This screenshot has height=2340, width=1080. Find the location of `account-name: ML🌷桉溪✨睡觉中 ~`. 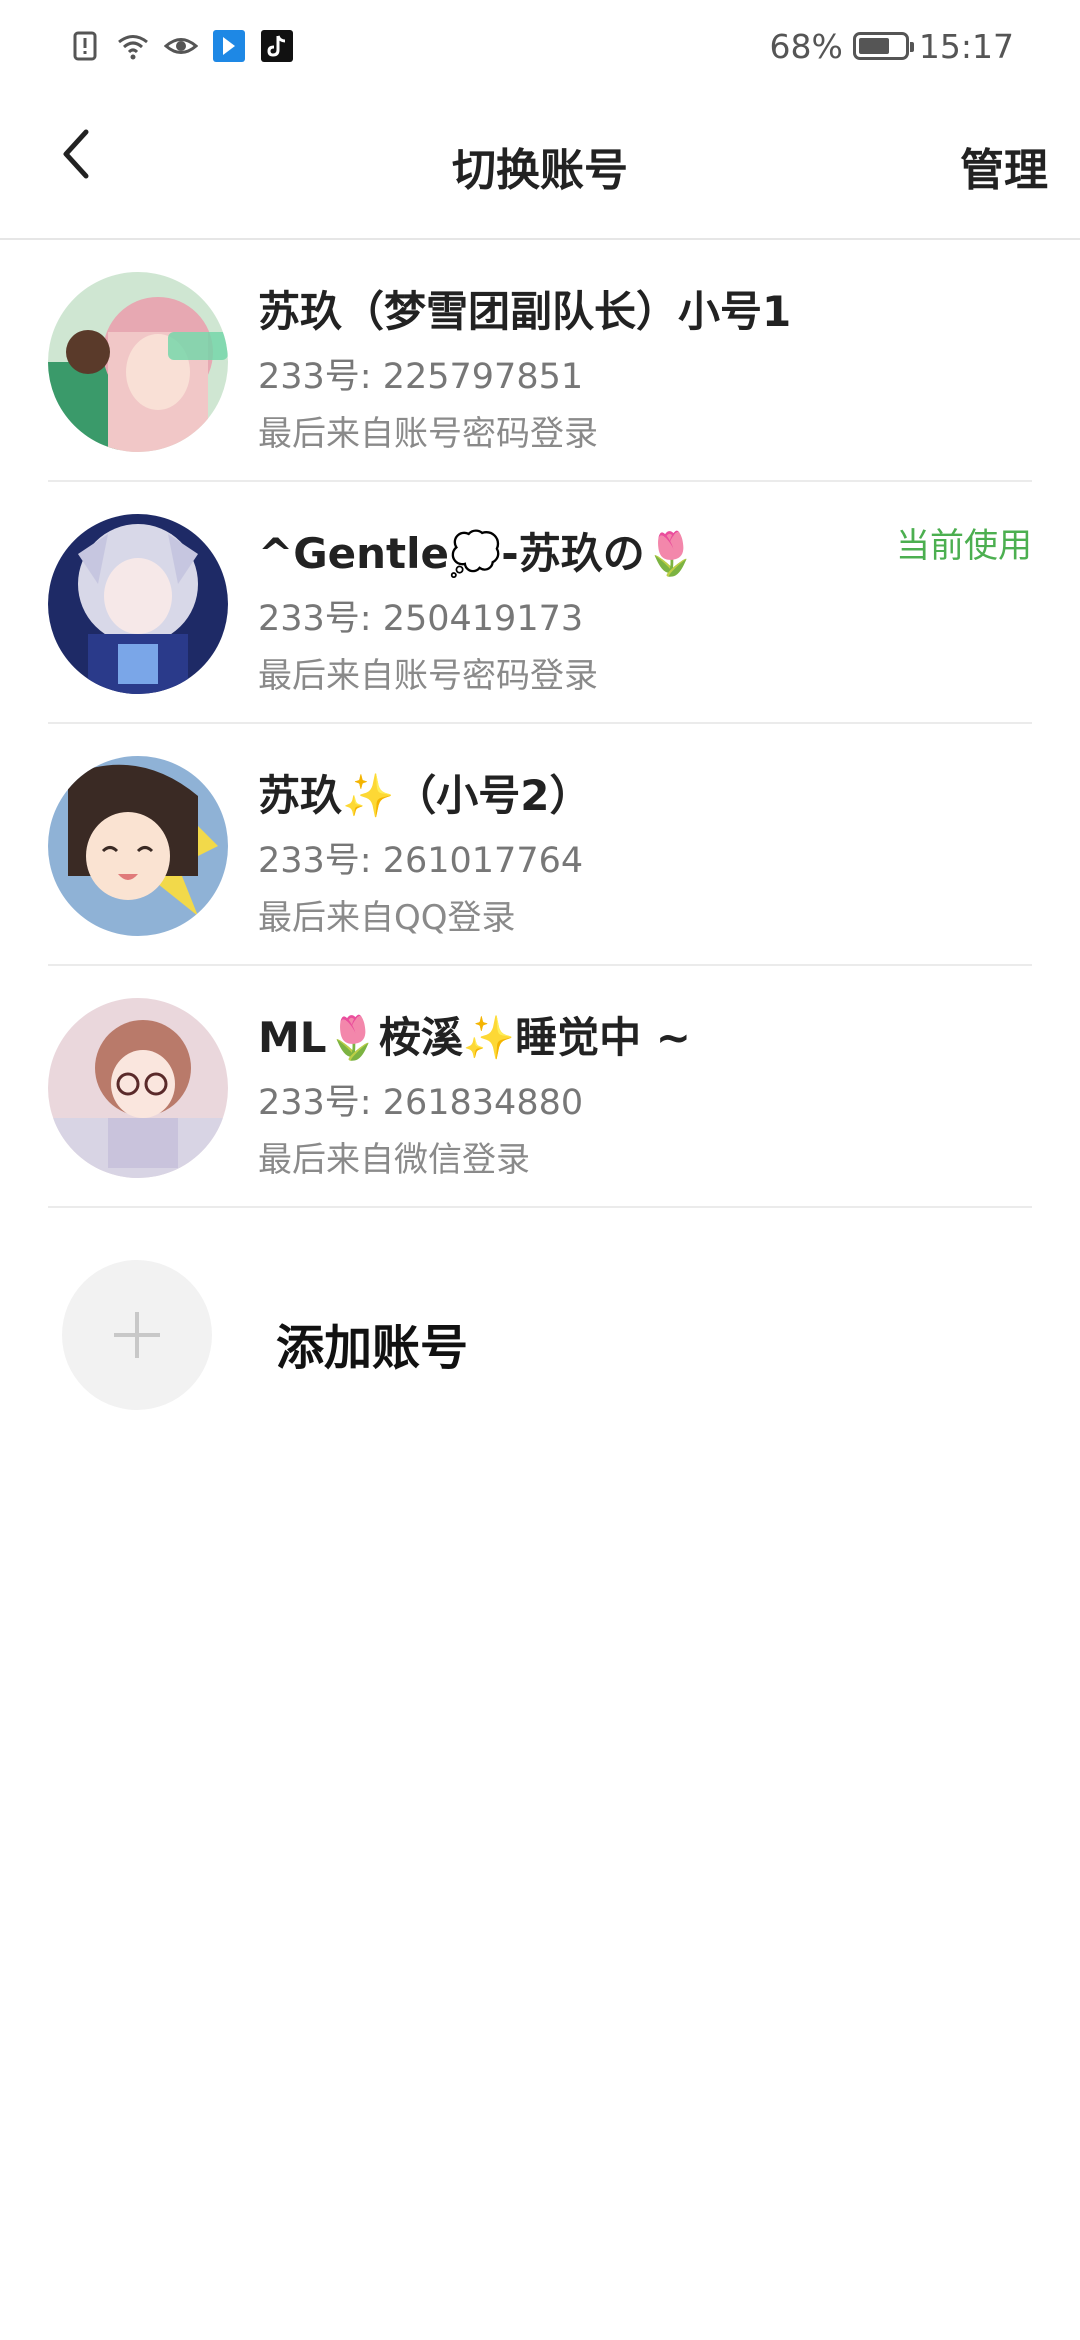

account-name: ML🌷桉溪✨睡觉中 ~ is located at coordinates (474, 1037).